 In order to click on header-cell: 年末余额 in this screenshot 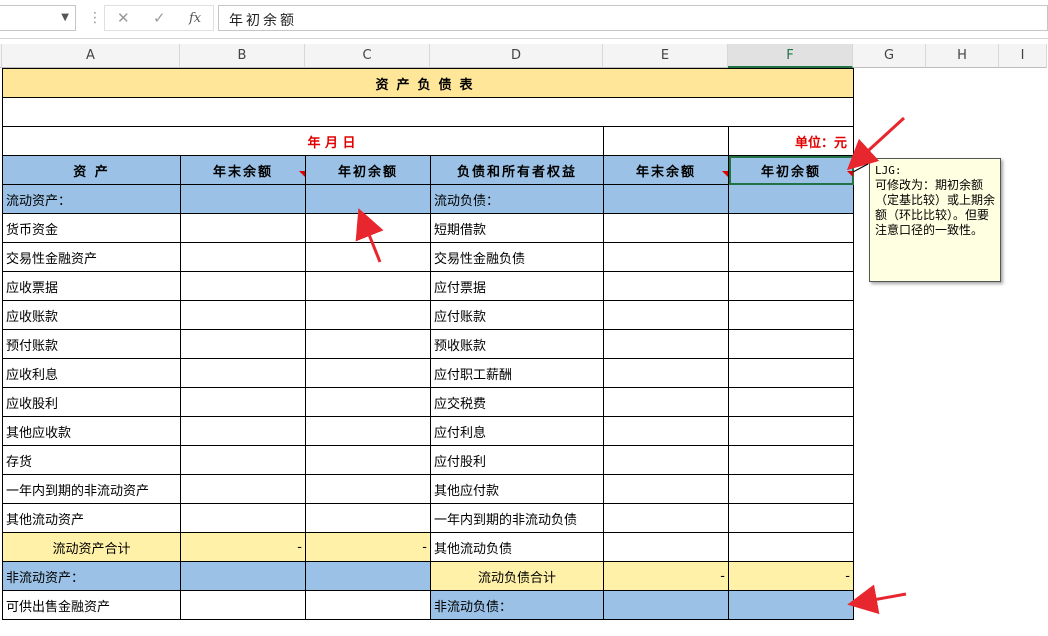, I will do `click(666, 170)`.